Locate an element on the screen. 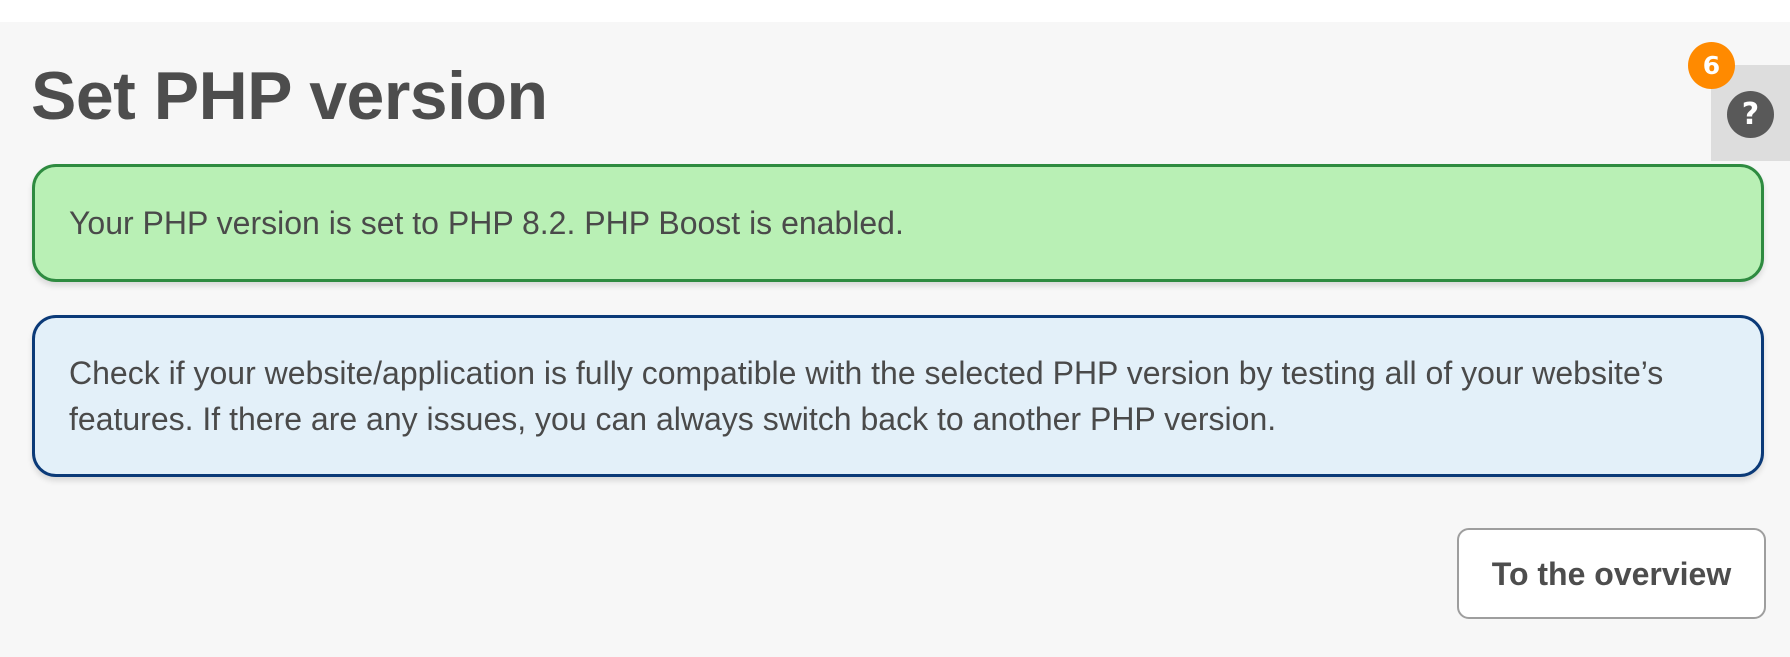  question-mark-icon: ? is located at coordinates (1750, 114).